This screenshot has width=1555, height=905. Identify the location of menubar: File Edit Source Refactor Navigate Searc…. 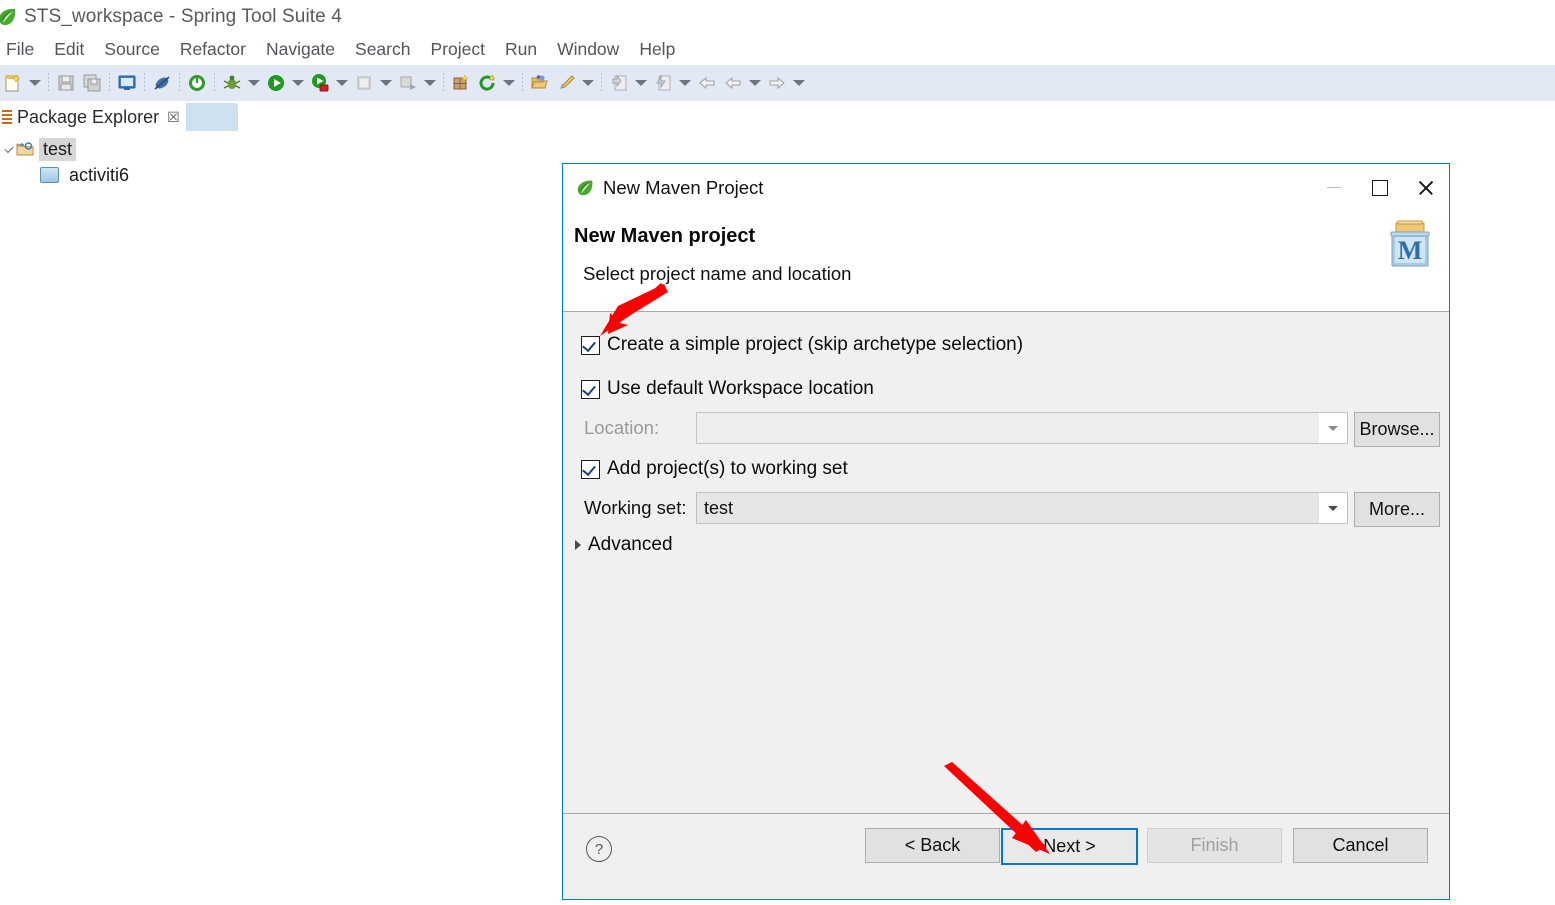
(777, 49).